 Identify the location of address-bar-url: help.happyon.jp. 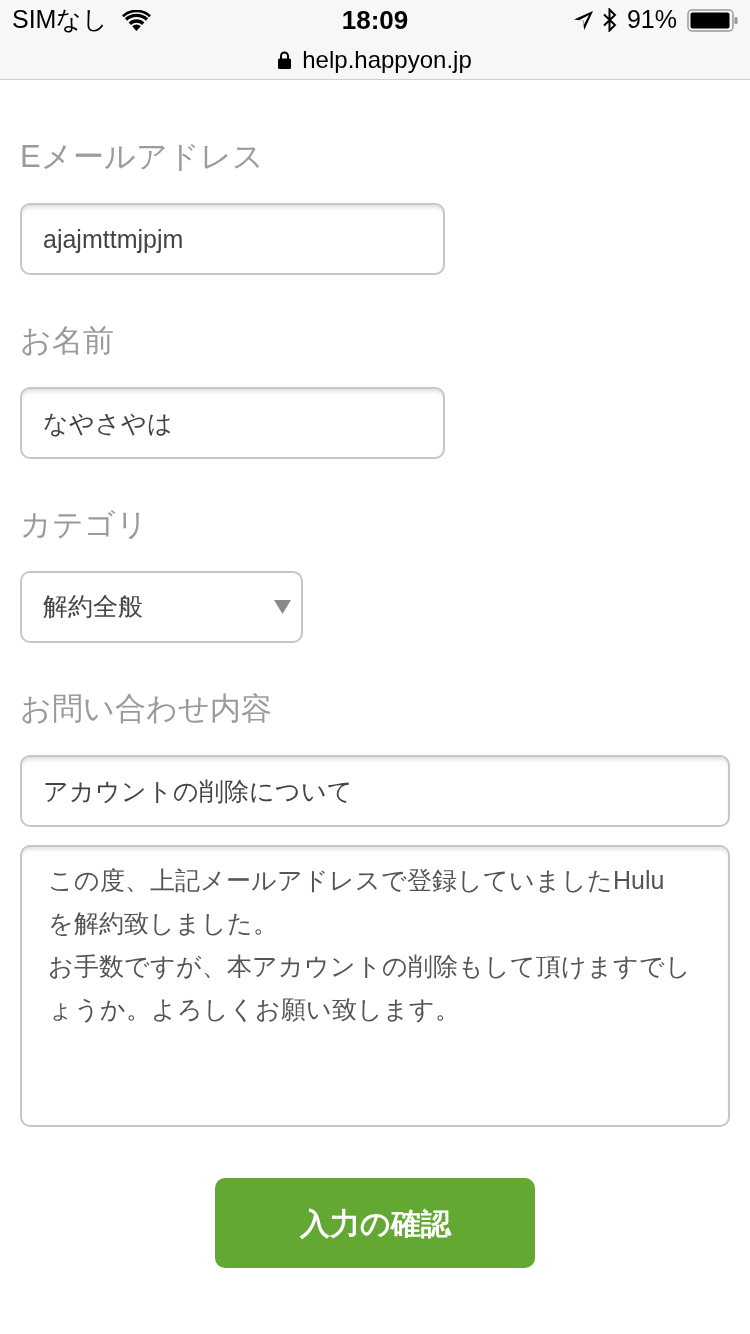
(387, 59).